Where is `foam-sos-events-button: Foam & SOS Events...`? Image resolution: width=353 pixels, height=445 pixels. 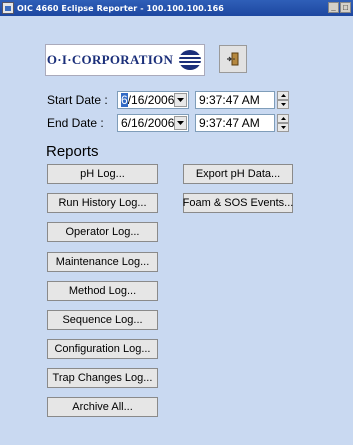
foam-sos-events-button: Foam & SOS Events... is located at coordinates (238, 203).